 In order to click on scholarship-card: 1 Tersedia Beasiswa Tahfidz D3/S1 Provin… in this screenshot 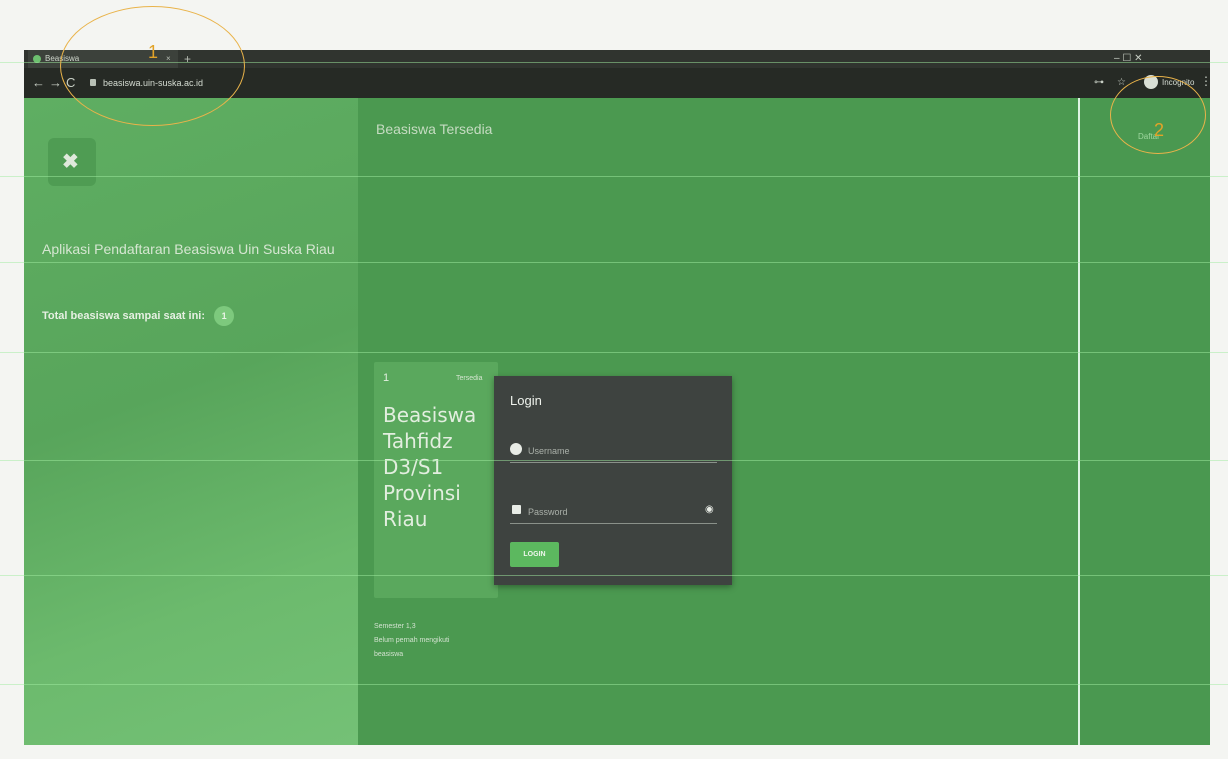, I will do `click(436, 480)`.